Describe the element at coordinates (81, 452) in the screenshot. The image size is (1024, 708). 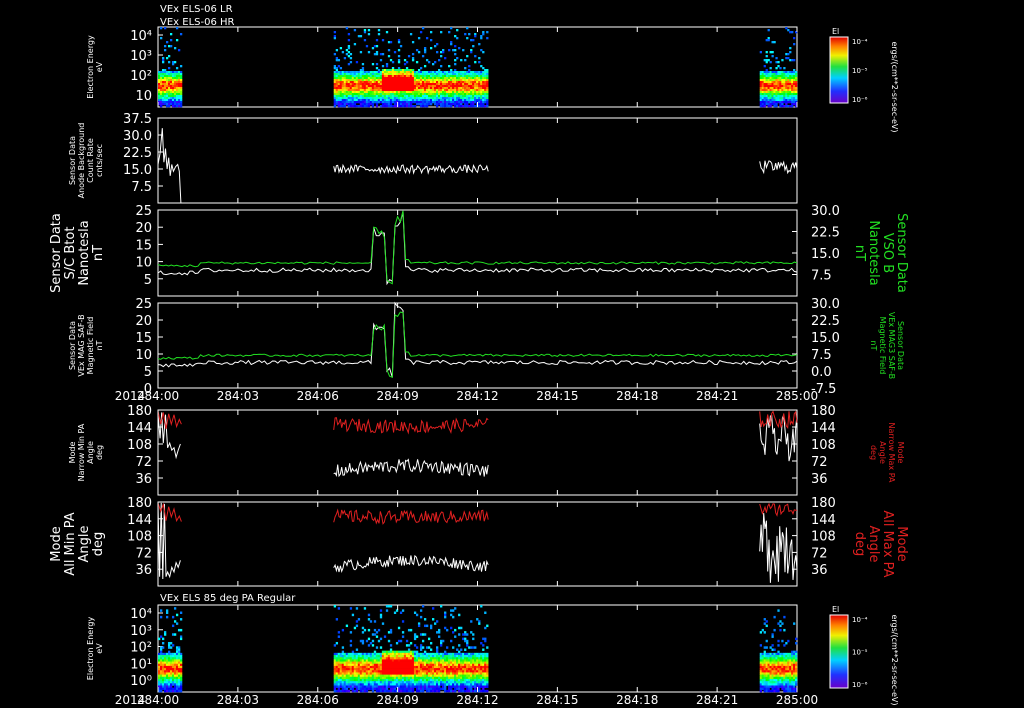
I see `y-axis-label: Narrow Min PA` at that location.